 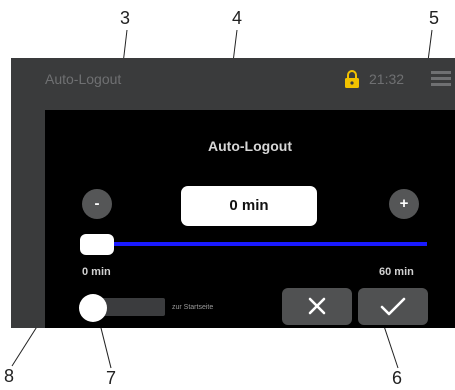 I want to click on close-icon, so click(x=317, y=306).